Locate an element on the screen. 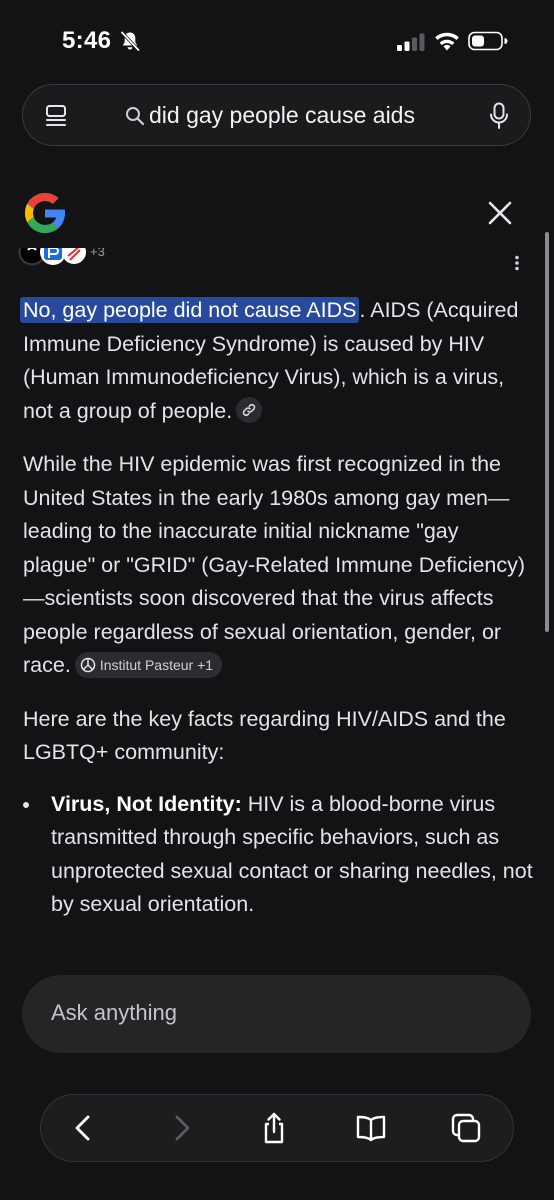 This screenshot has width=554, height=1200. wifi-icon is located at coordinates (447, 41).